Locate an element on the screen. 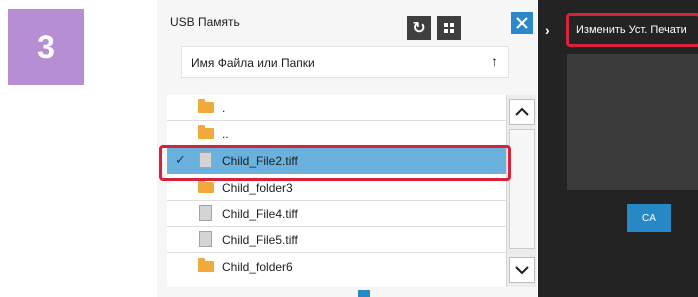 The image size is (698, 297). close-icon is located at coordinates (522, 23).